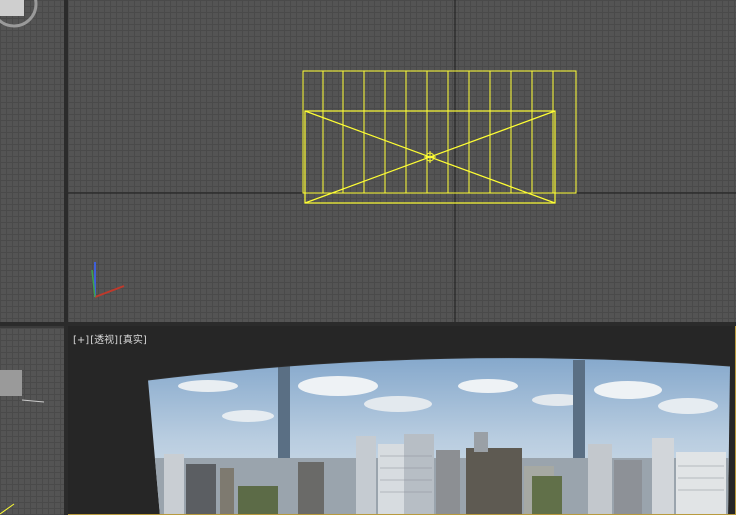 This screenshot has height=515, width=736. Describe the element at coordinates (439, 132) in the screenshot. I see `panorama-panel-wireframe` at that location.